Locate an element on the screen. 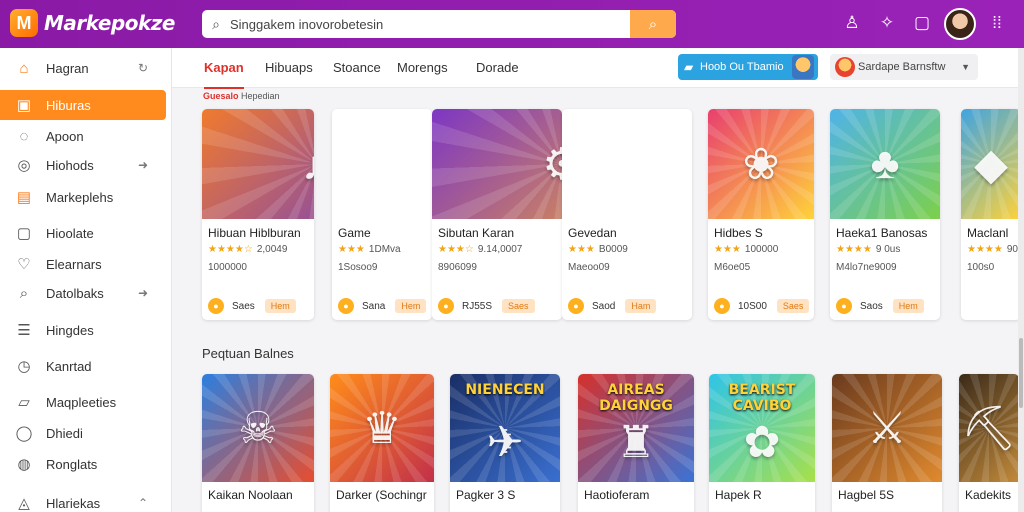 Image resolution: width=1024 pixels, height=512 pixels. sidebar-item-9: ◷ Kanrtad is located at coordinates (83, 366).